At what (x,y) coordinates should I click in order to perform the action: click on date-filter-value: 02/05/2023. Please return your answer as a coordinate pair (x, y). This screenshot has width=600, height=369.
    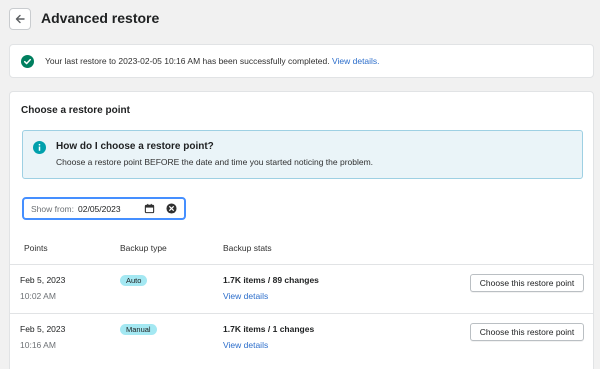
    Looking at the image, I should click on (99, 209).